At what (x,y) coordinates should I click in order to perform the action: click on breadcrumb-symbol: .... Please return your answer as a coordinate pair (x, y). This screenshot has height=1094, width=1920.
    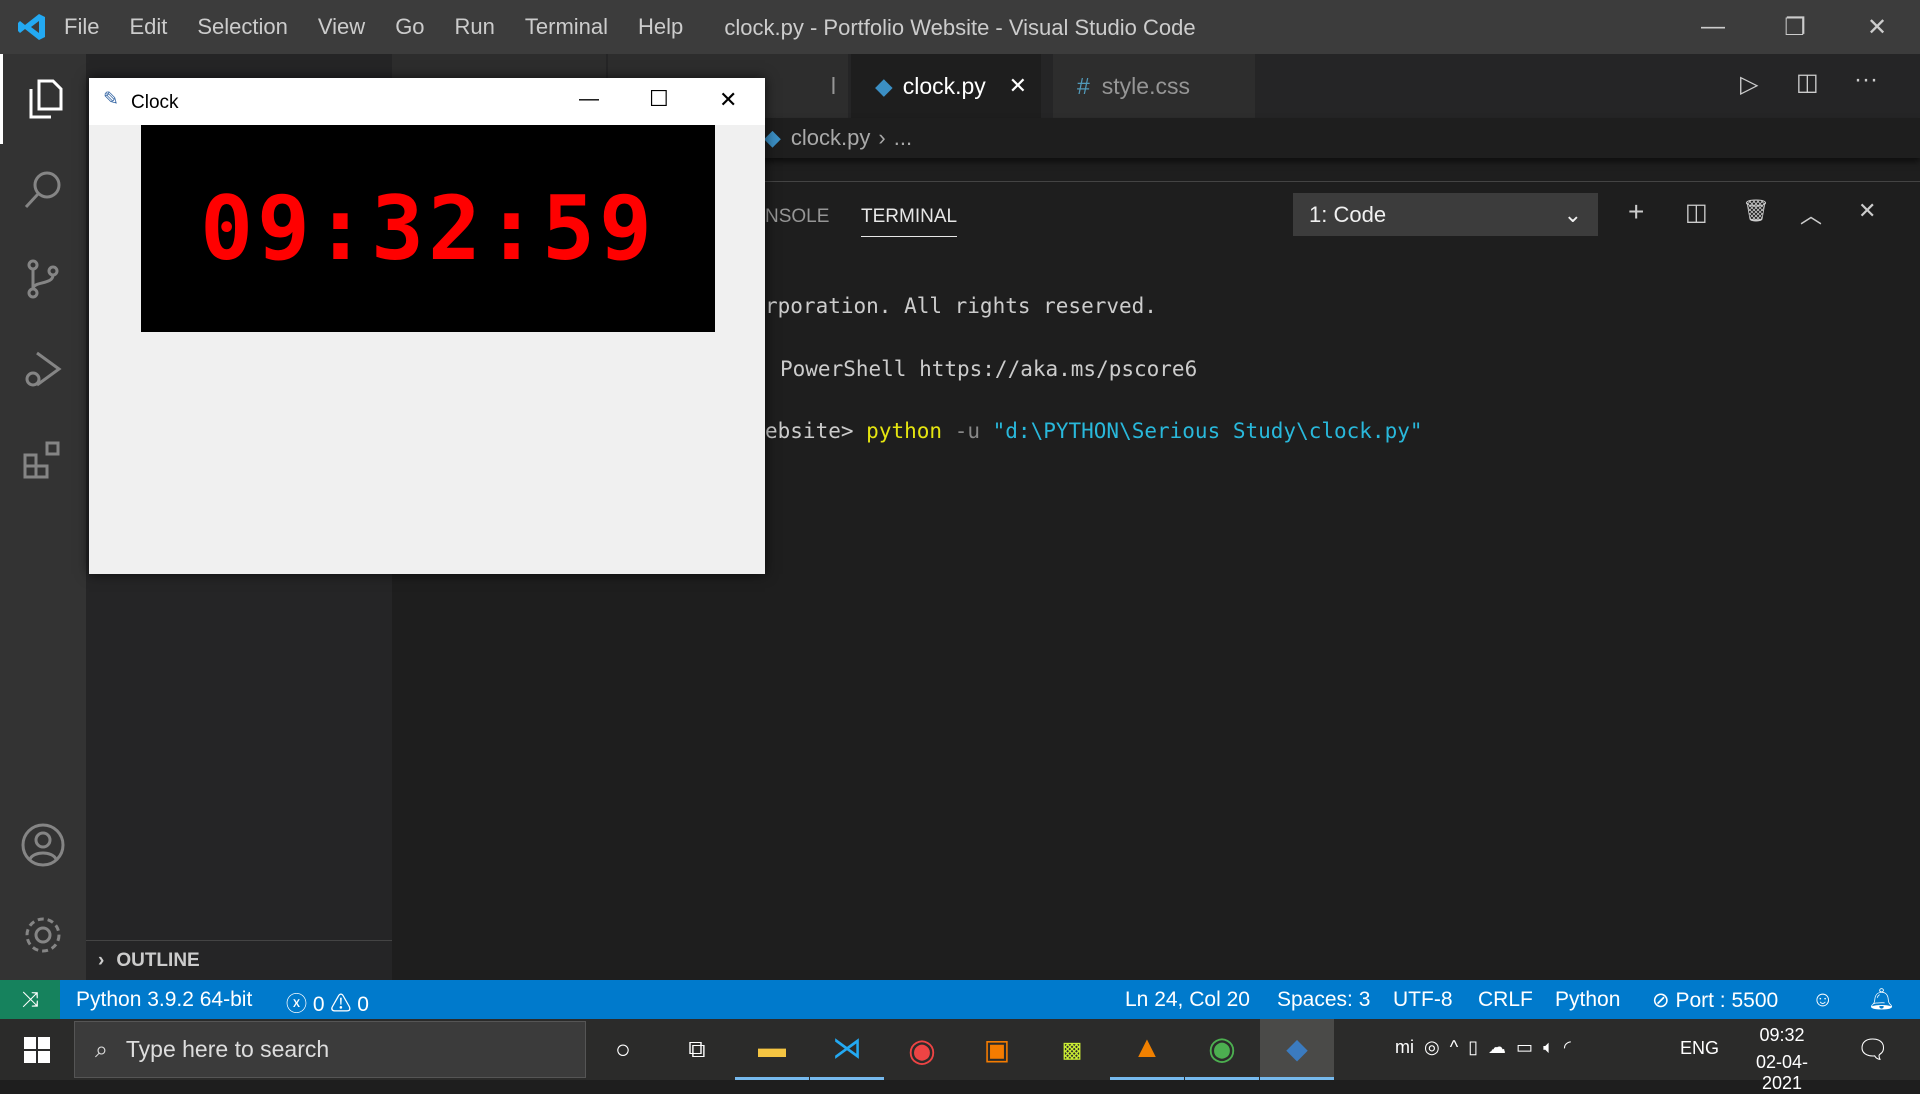
    Looking at the image, I should click on (903, 138).